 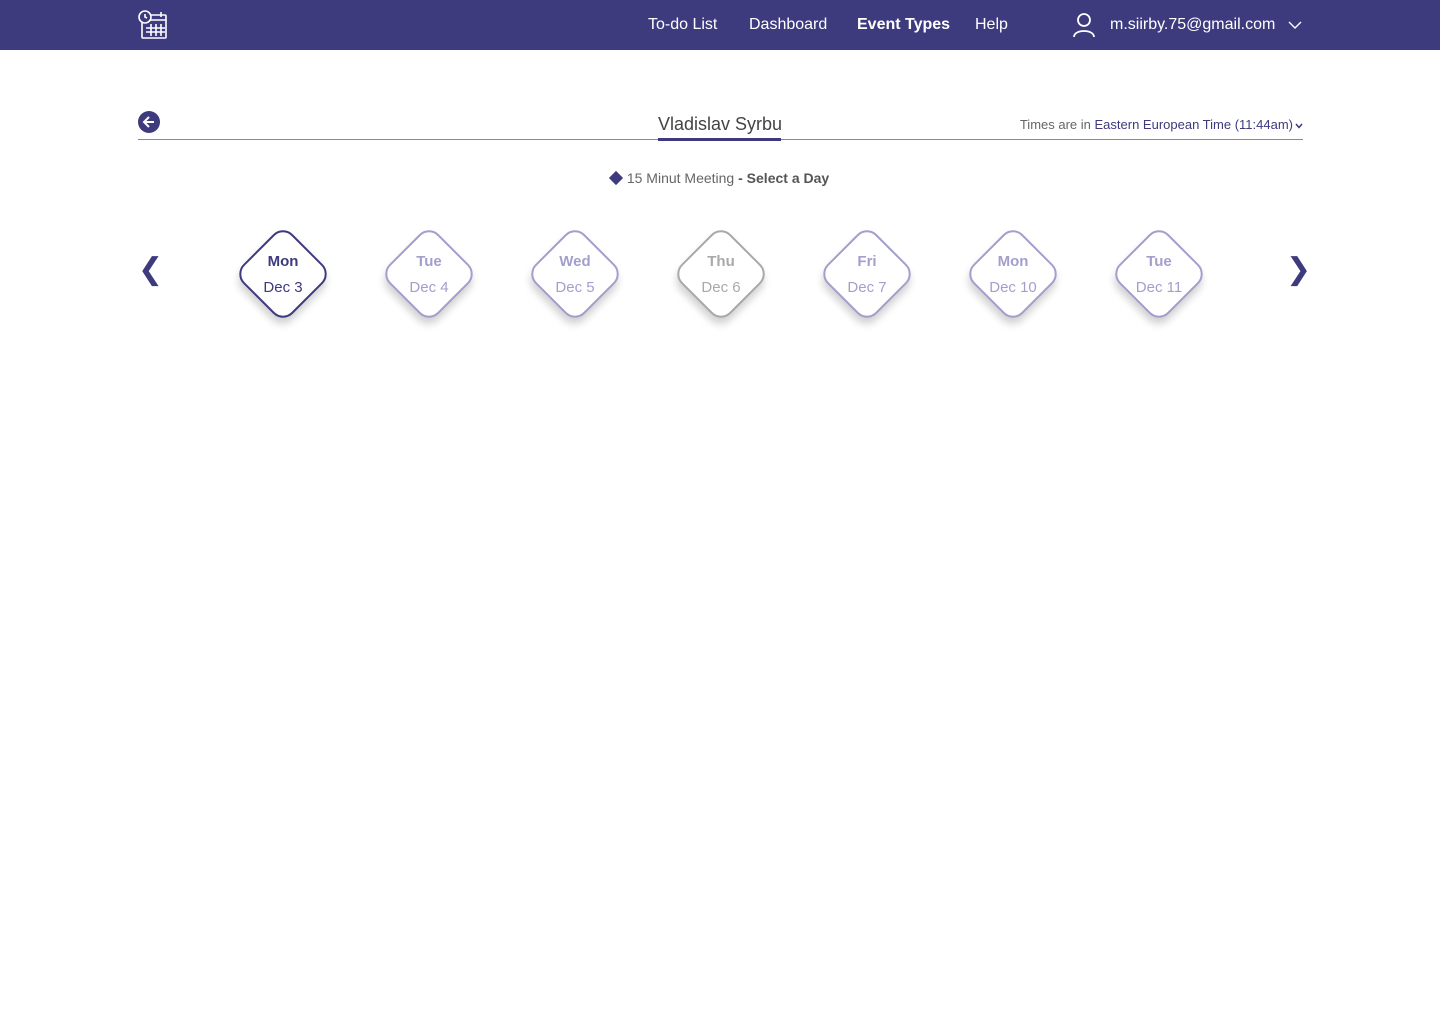 I want to click on owner-name: Vladislav Syrbu, so click(x=720, y=124).